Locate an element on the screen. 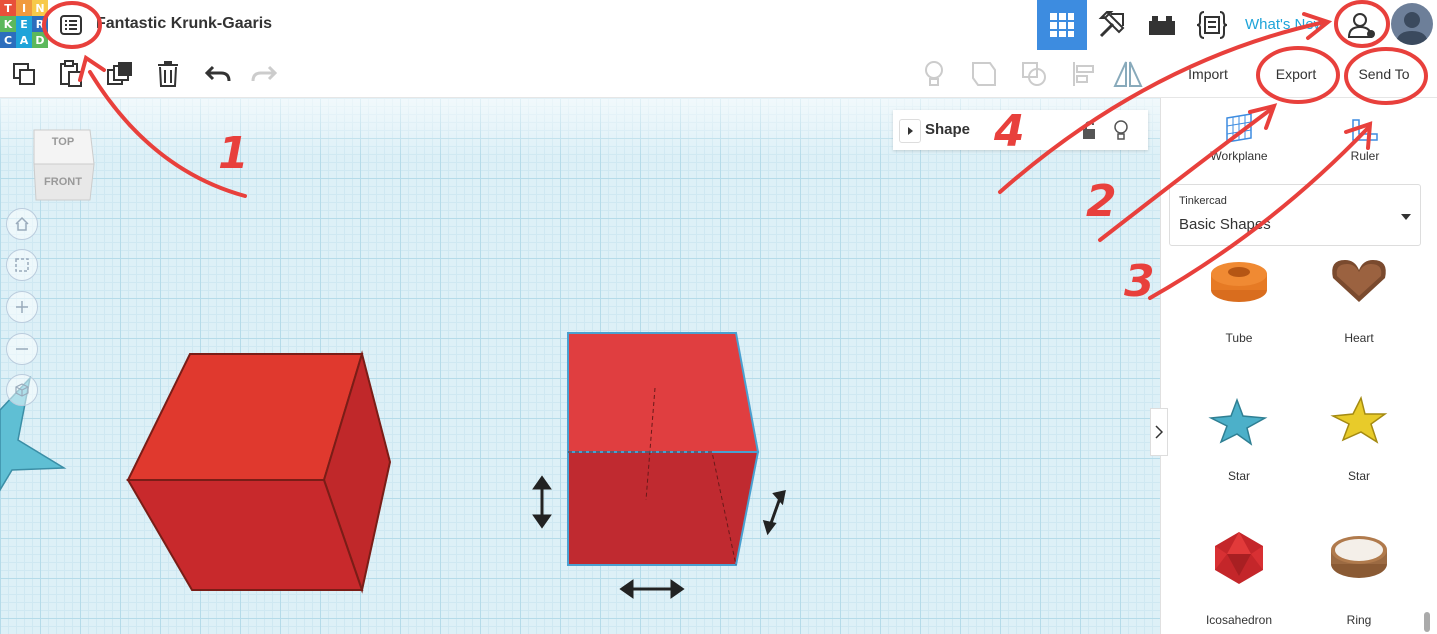 The height and width of the screenshot is (634, 1437). redo-button is located at coordinates (264, 74).